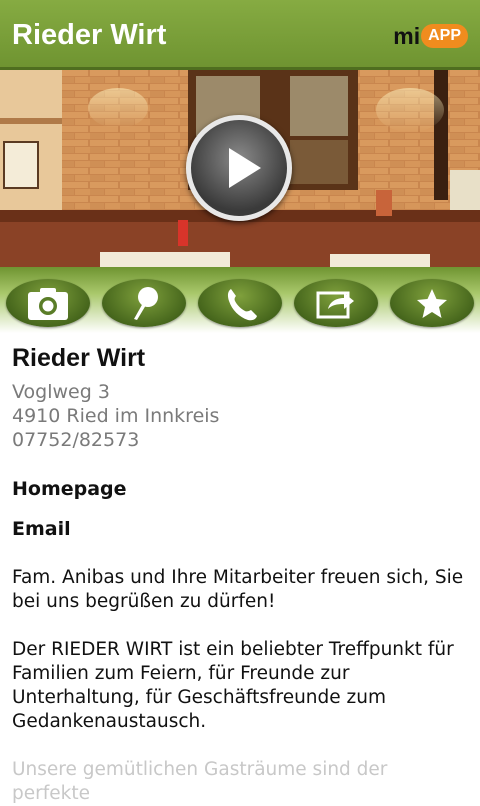 The image size is (480, 806). I want to click on map-pin-icon, so click(146, 303).